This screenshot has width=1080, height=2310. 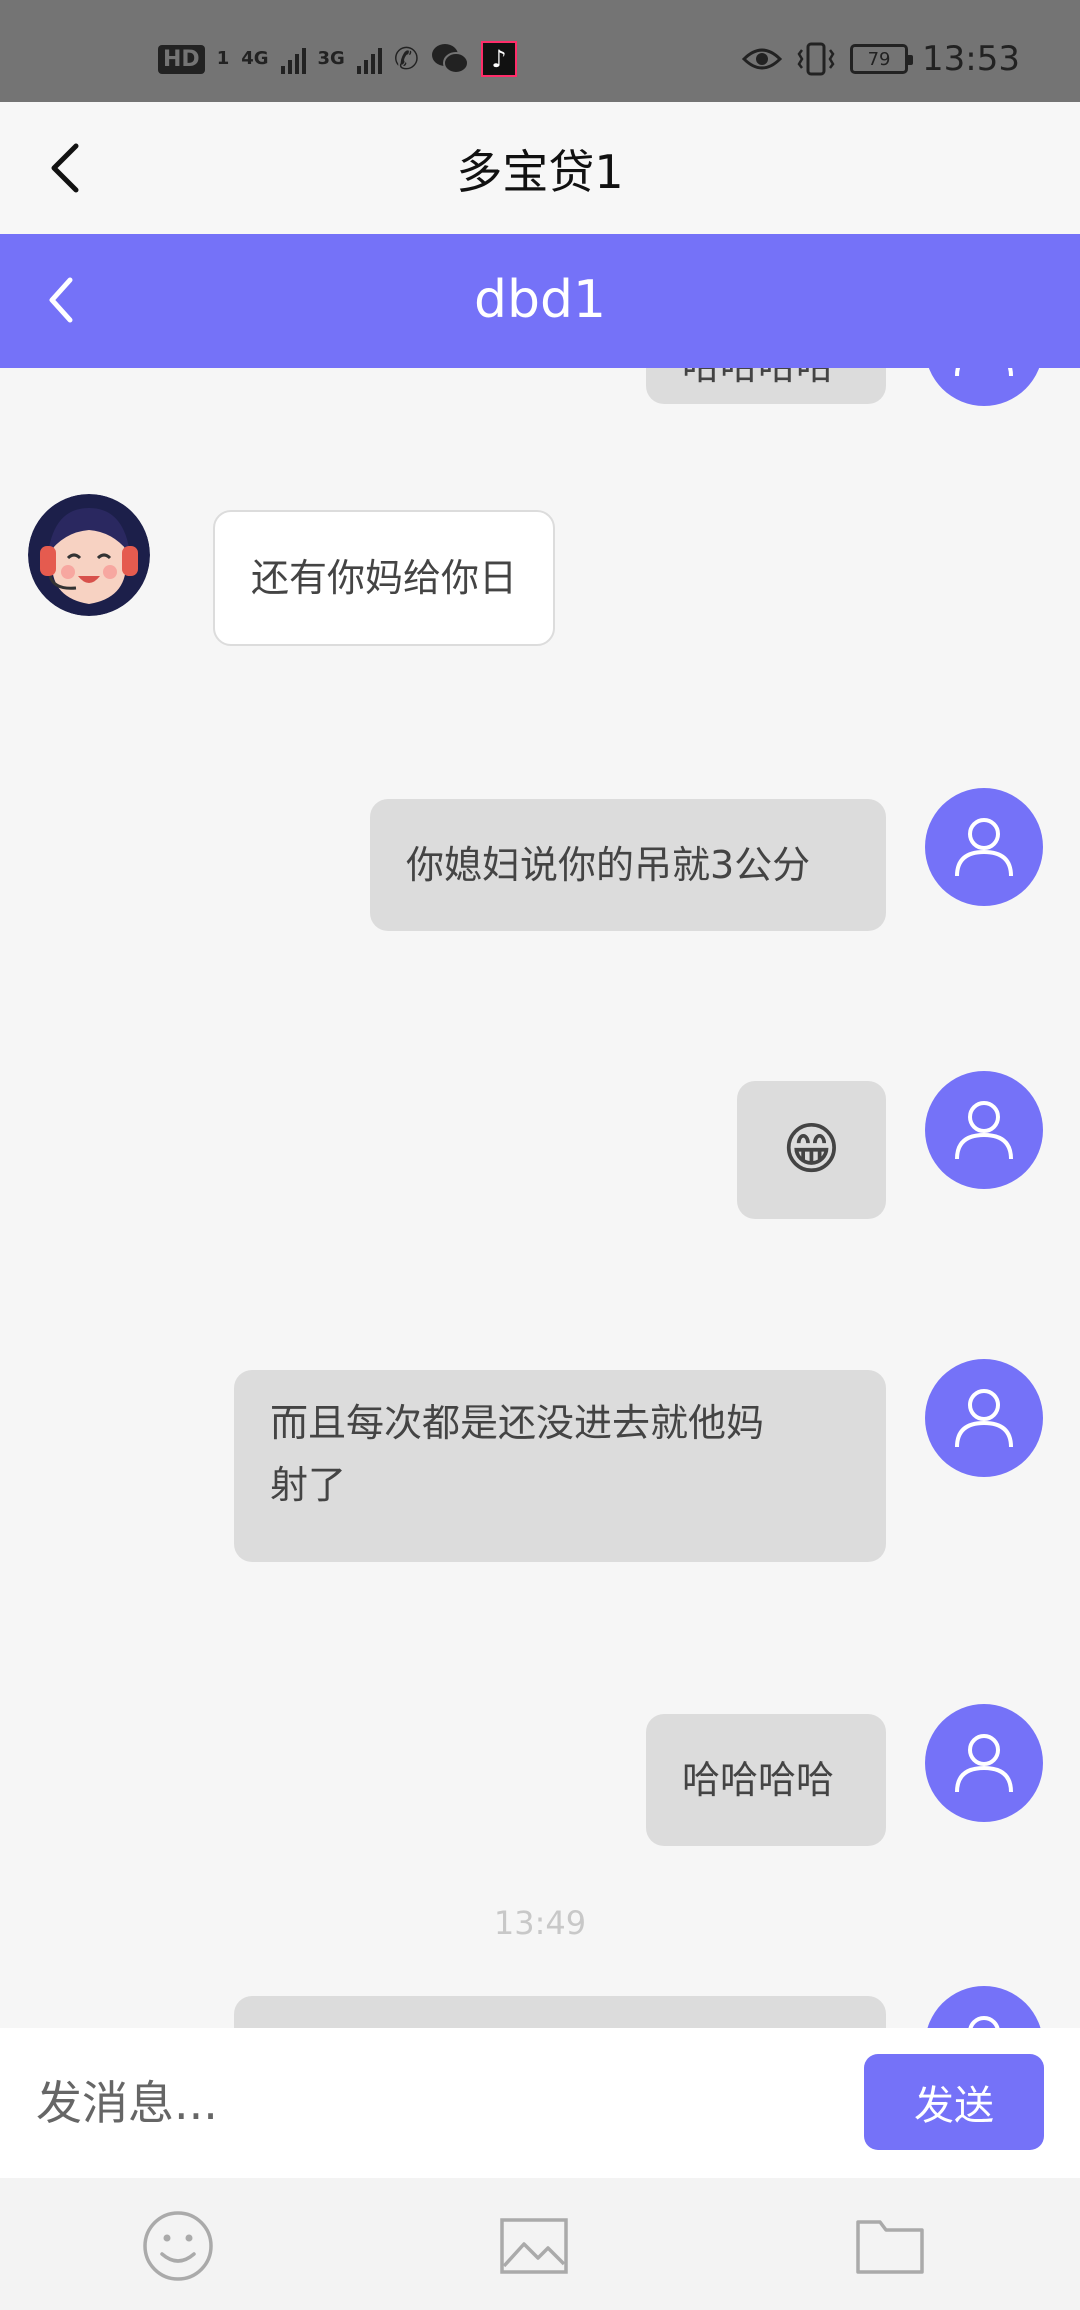 I want to click on sim-number: 1, so click(x=223, y=58).